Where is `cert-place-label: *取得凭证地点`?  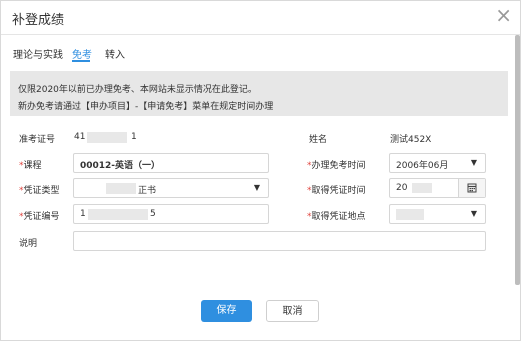 cert-place-label: *取得凭证地点 is located at coordinates (336, 217).